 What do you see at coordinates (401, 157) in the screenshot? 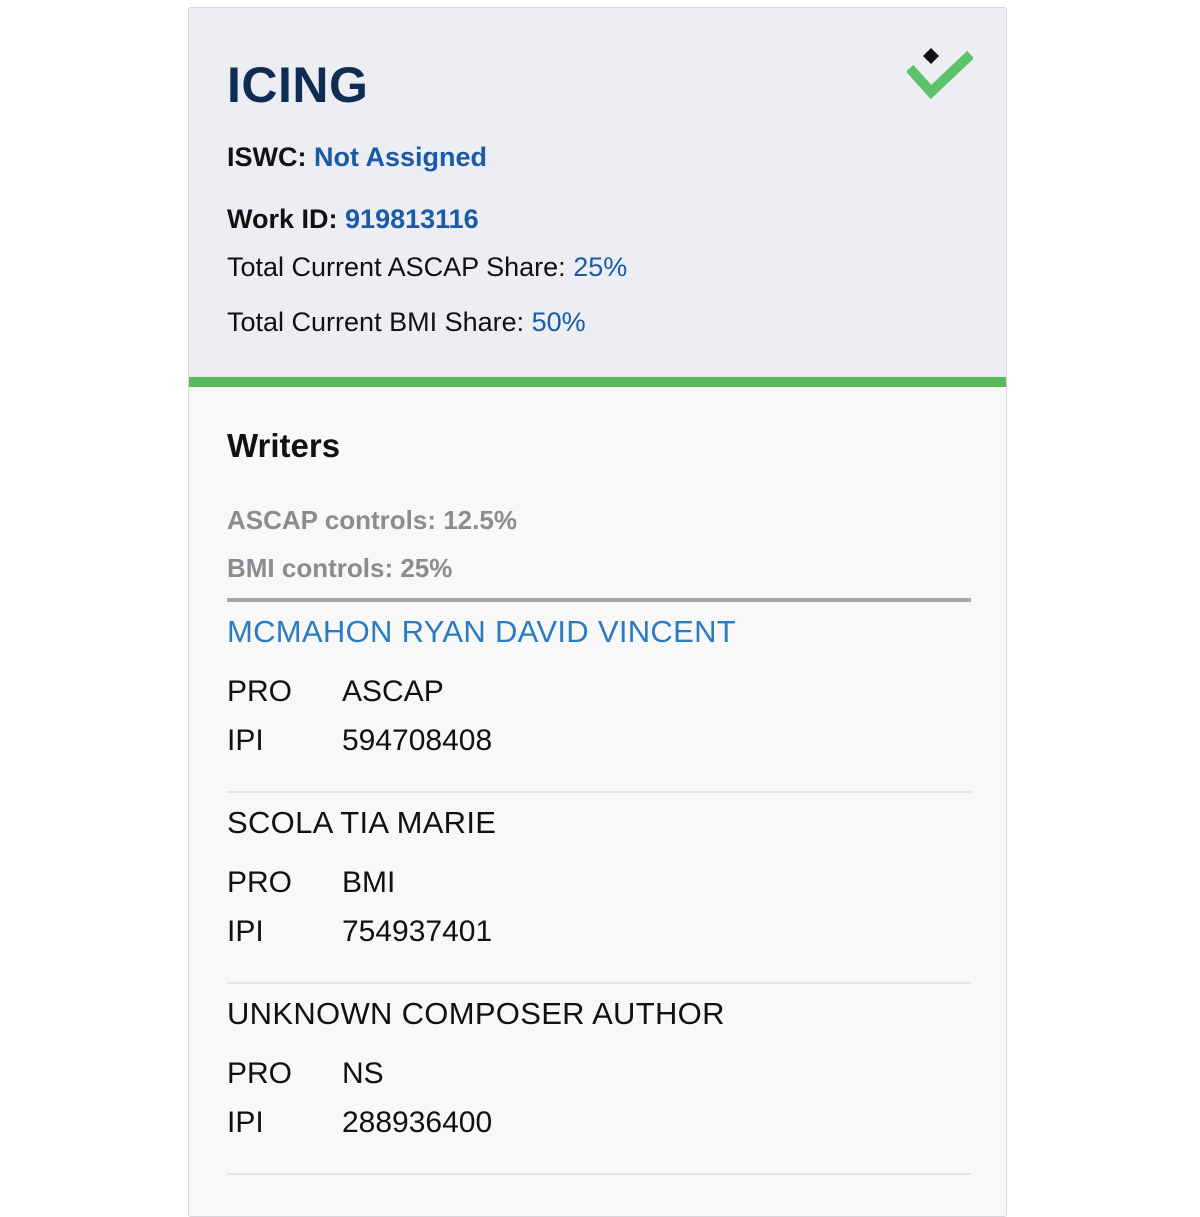
I see `iswc-value: Not Assigned` at bounding box center [401, 157].